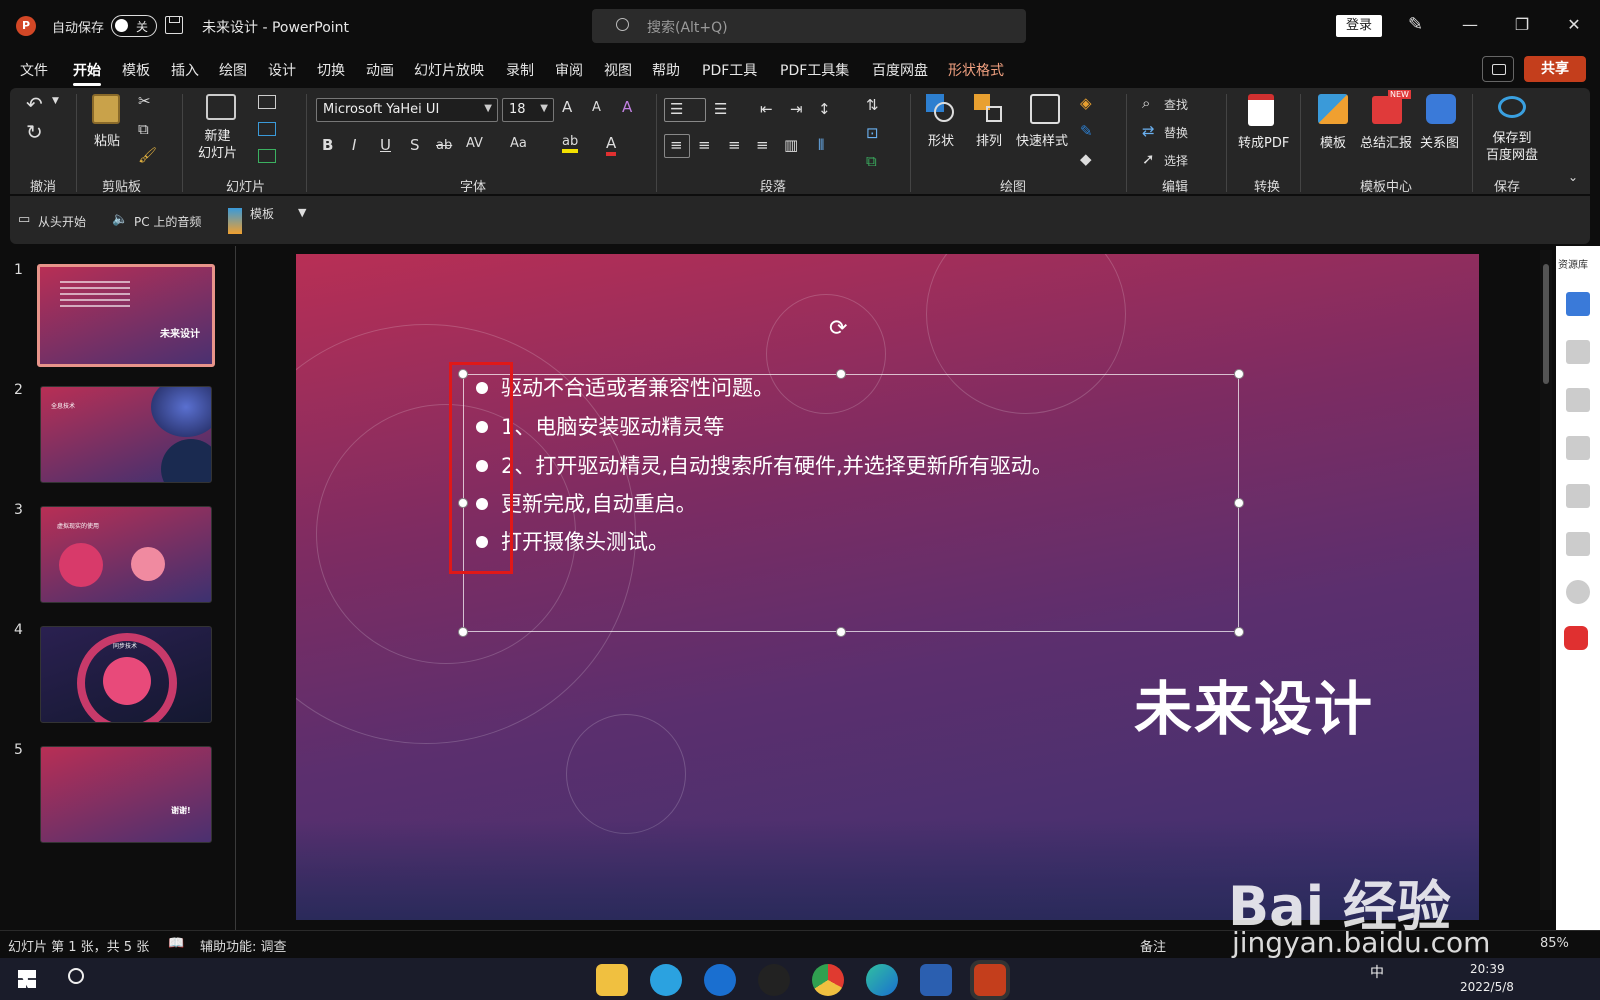 The image size is (1600, 1000). What do you see at coordinates (940, 108) in the screenshot?
I see `shapes-icon` at bounding box center [940, 108].